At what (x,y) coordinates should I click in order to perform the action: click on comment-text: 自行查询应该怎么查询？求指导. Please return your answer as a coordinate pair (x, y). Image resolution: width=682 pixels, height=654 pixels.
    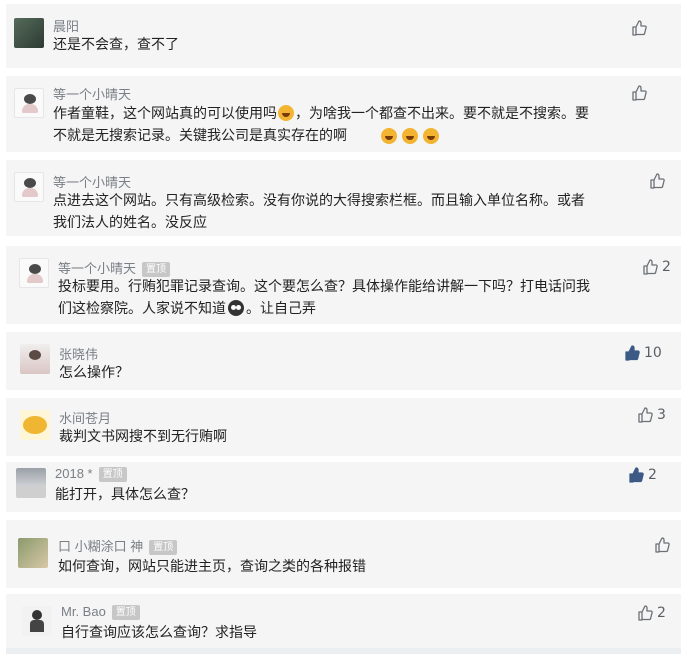
    Looking at the image, I should click on (159, 633).